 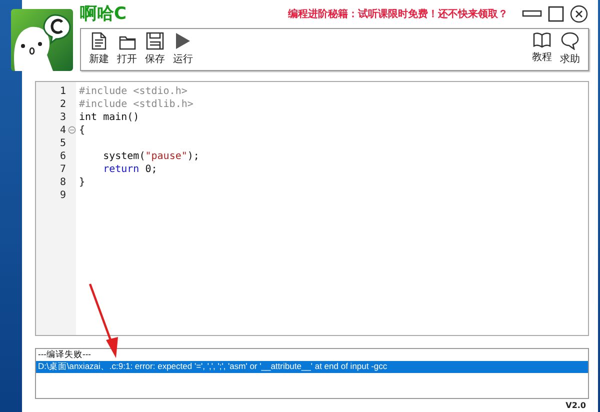 I want to click on maximize-icon, so click(x=556, y=14).